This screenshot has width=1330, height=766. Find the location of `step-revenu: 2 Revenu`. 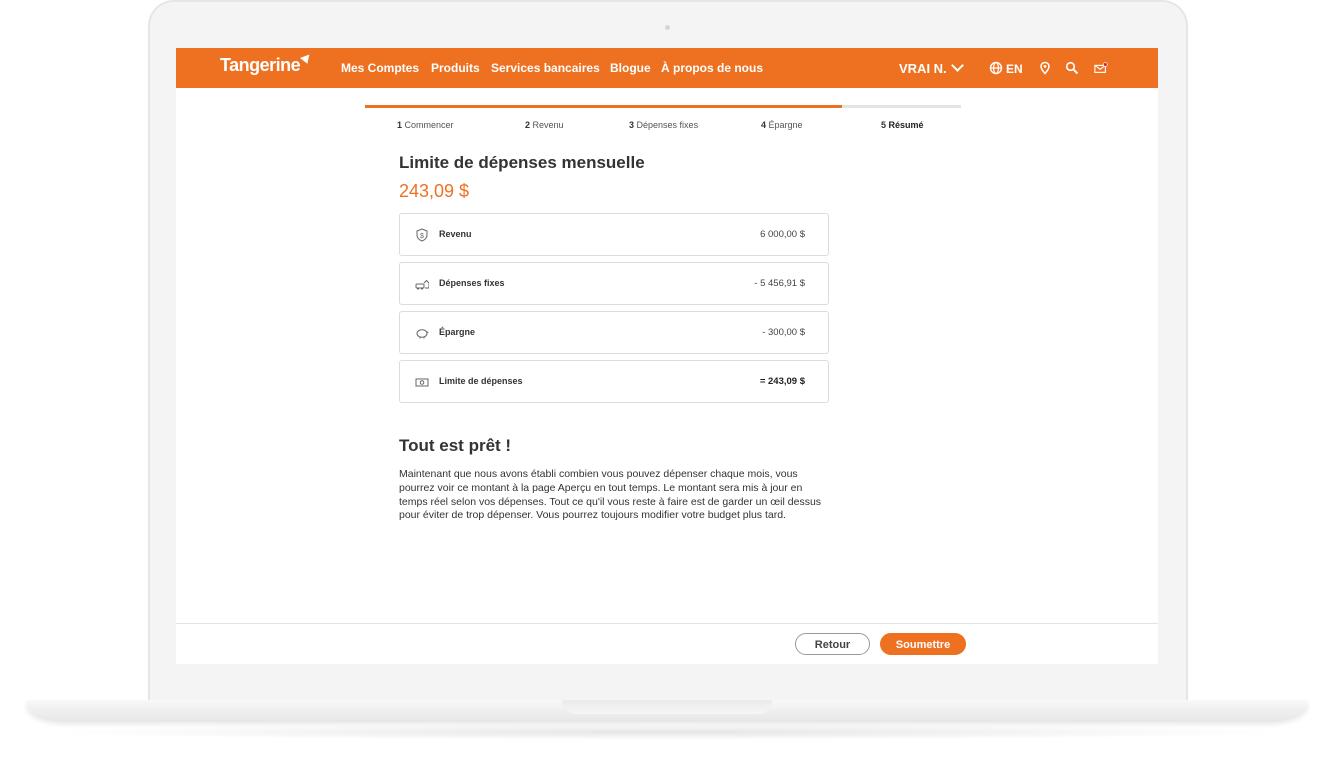

step-revenu: 2 Revenu is located at coordinates (544, 125).